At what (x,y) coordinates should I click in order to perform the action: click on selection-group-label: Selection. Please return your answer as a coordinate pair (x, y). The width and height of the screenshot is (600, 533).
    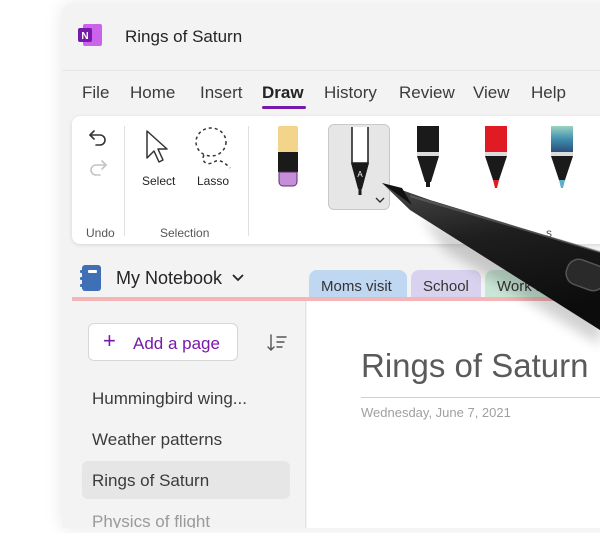
    Looking at the image, I should click on (185, 233).